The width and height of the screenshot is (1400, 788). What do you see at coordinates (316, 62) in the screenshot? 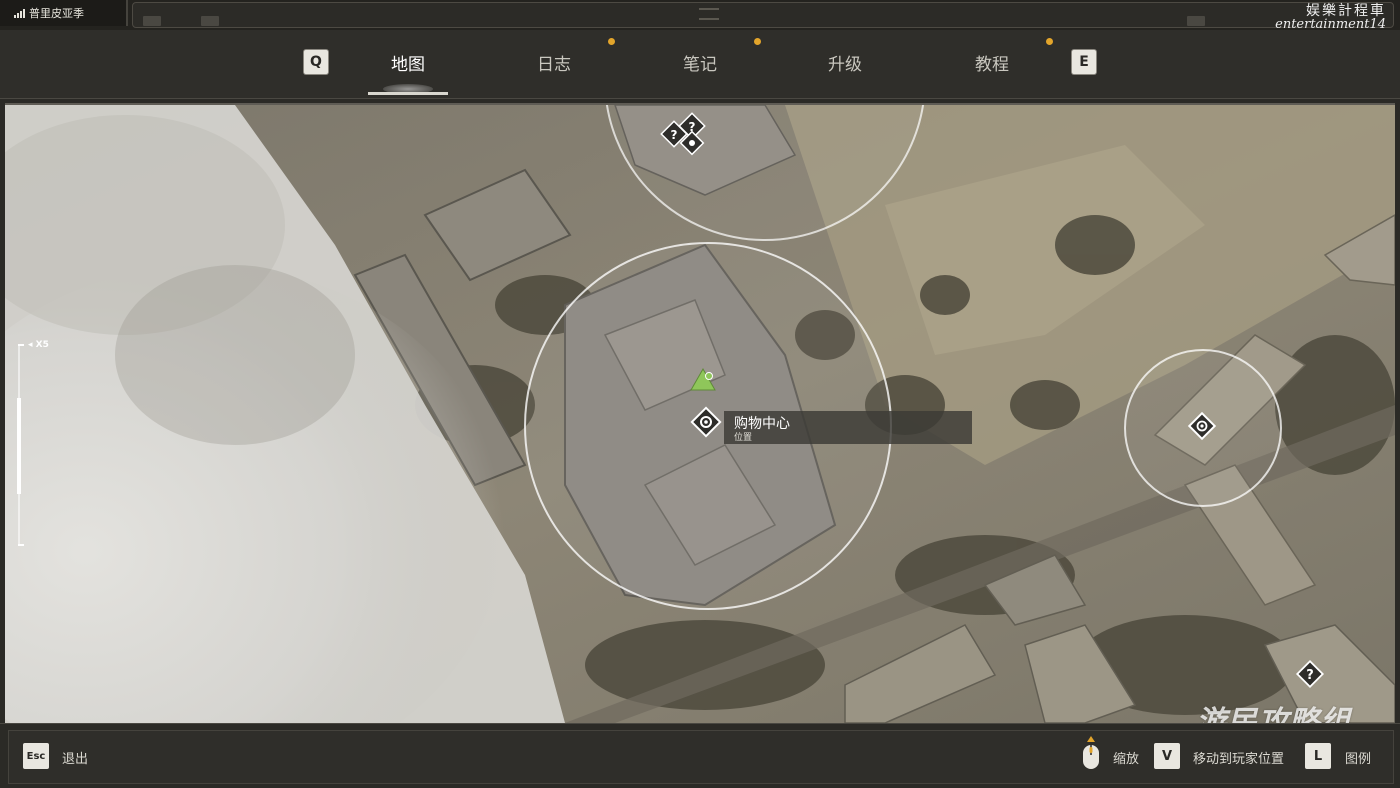
I see `prev-tab-key: Q` at bounding box center [316, 62].